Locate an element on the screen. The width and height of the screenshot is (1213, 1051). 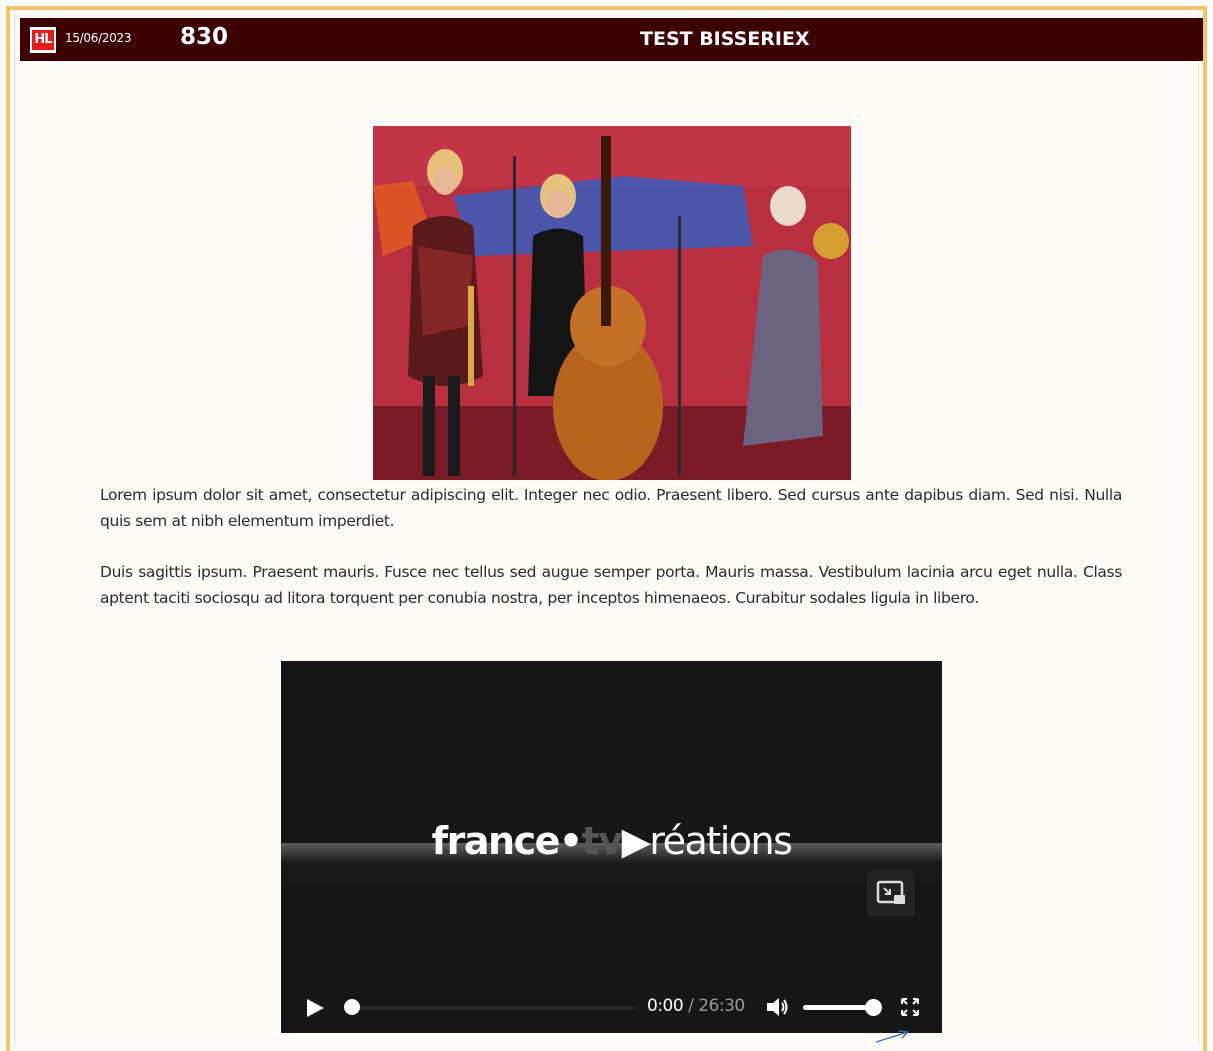
time-display: 0:00 / 26:30 is located at coordinates (696, 1006).